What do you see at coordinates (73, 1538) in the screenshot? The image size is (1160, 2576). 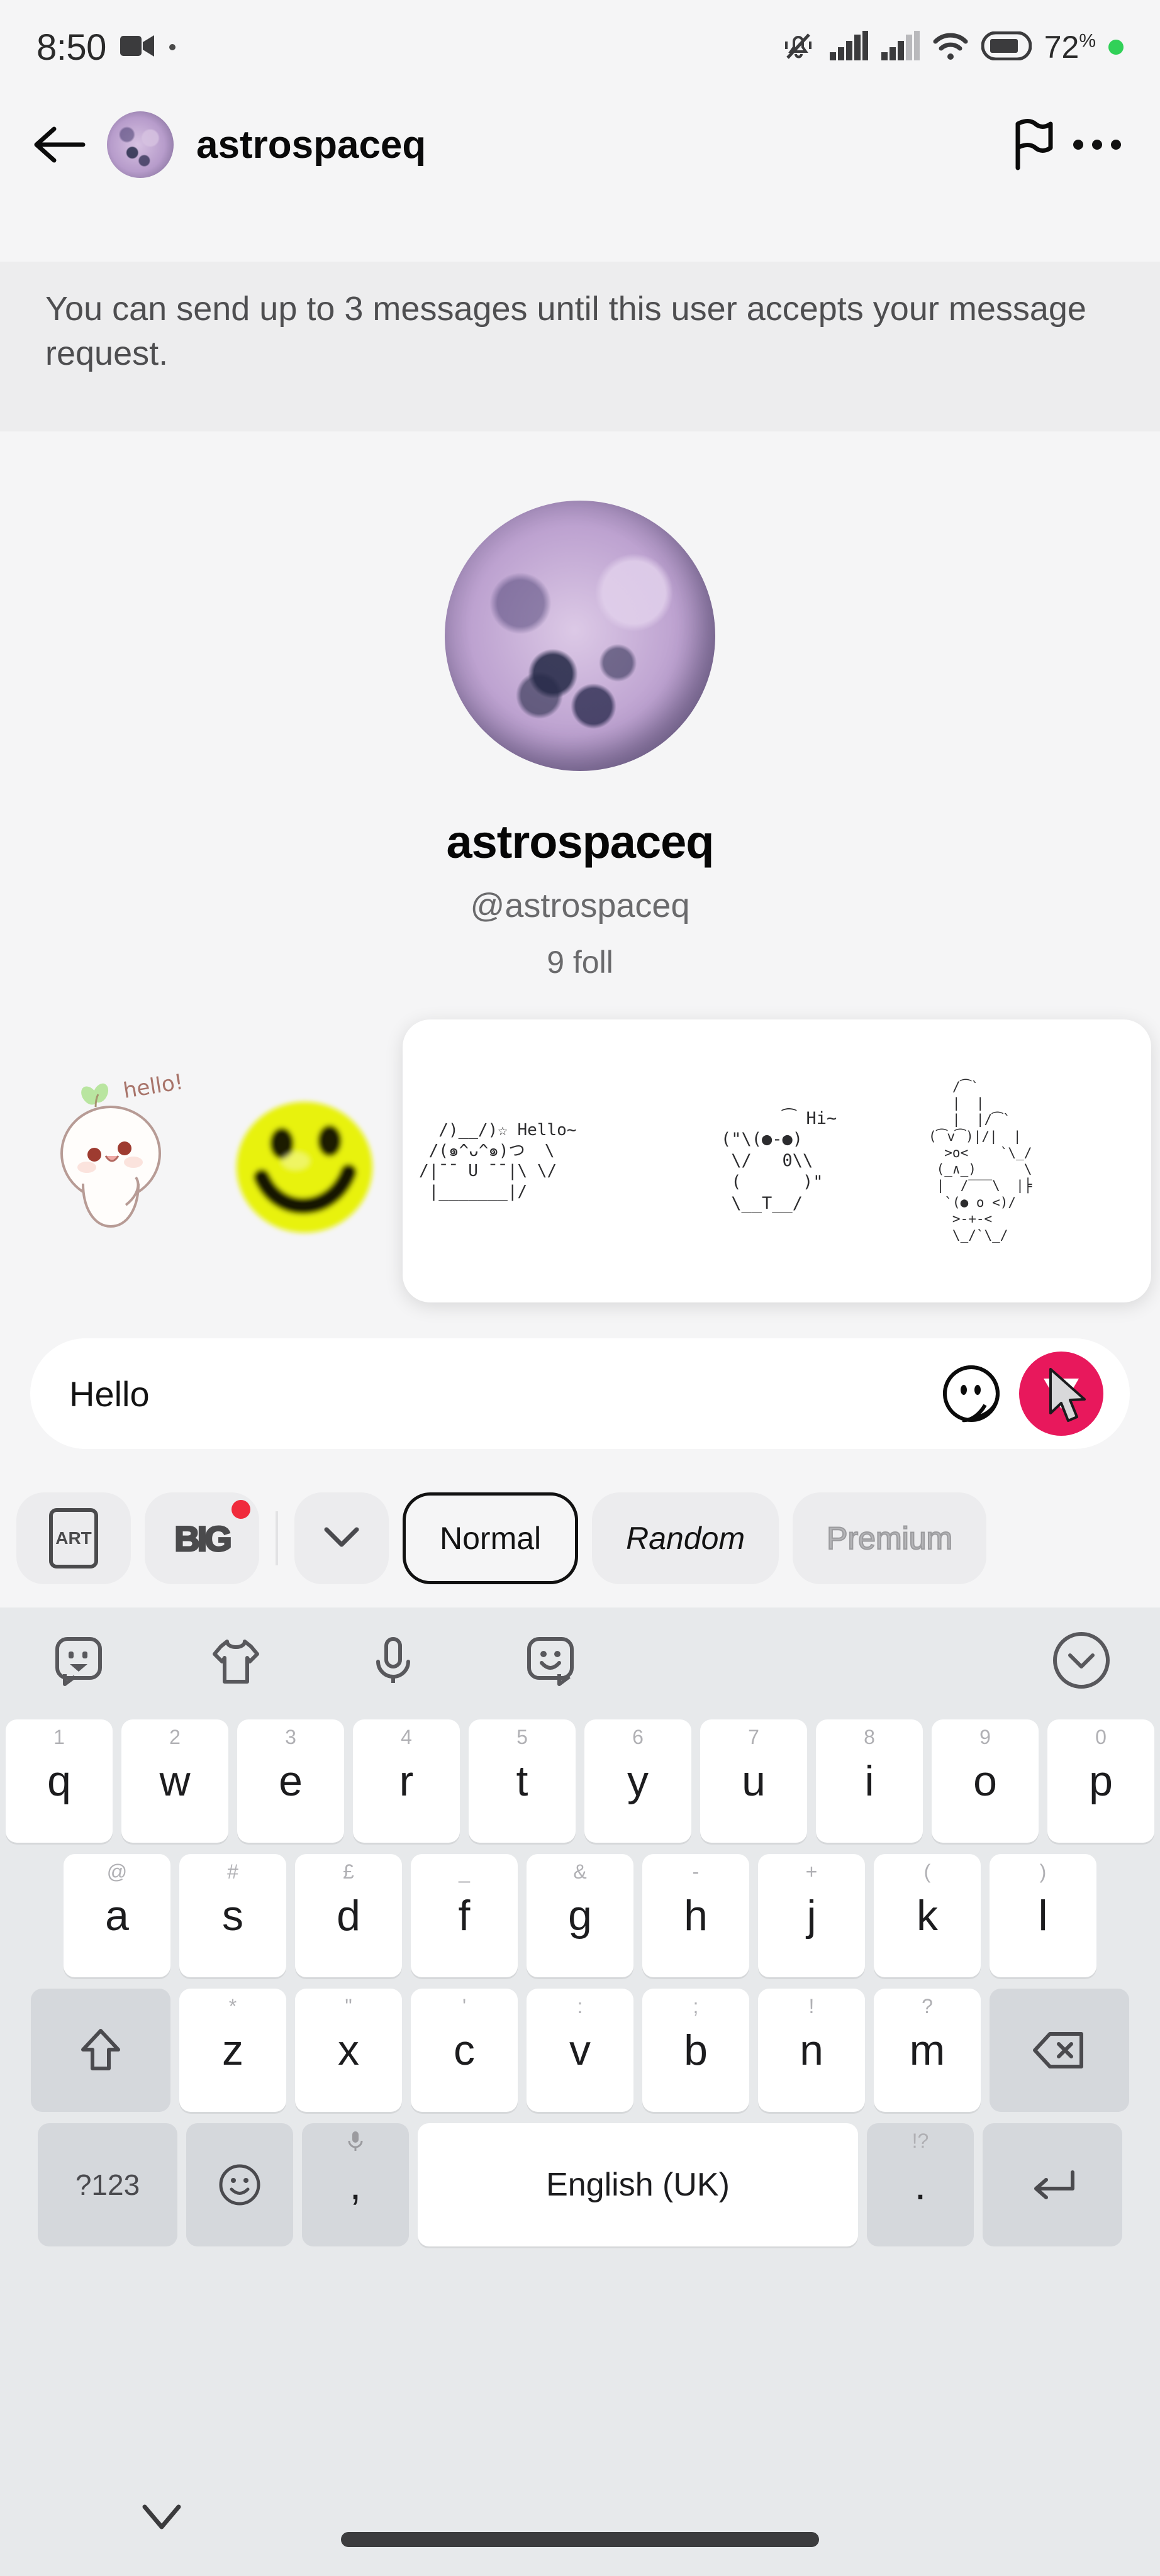 I see `art-button: ART` at bounding box center [73, 1538].